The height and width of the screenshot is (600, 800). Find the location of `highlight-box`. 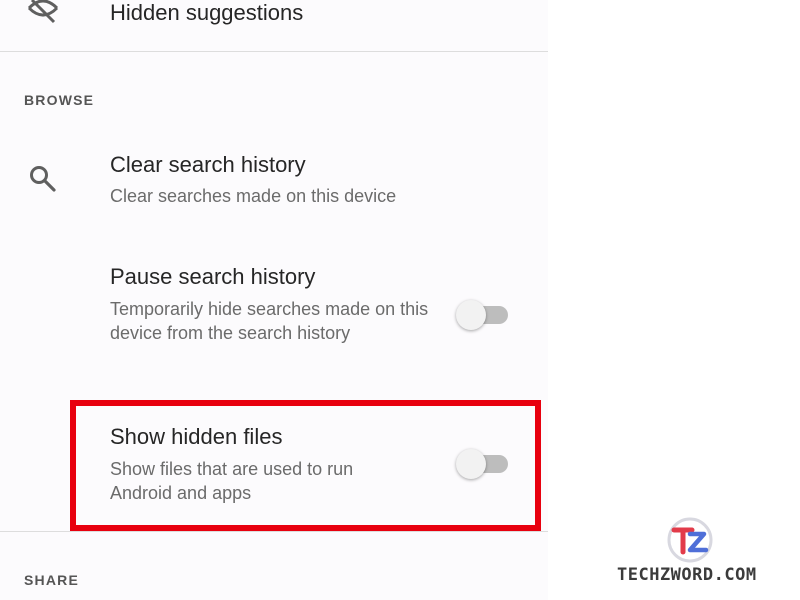

highlight-box is located at coordinates (305, 465).